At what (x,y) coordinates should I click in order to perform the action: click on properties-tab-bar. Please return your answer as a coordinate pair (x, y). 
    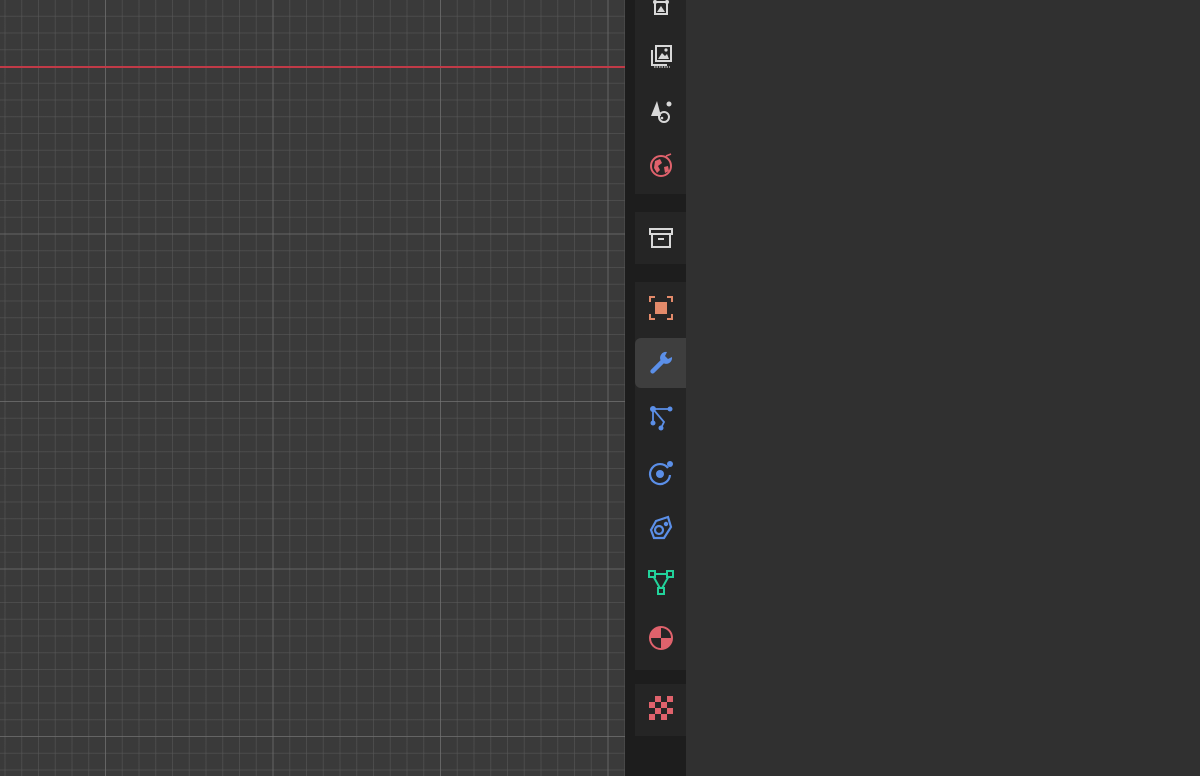
    Looking at the image, I should click on (660, 388).